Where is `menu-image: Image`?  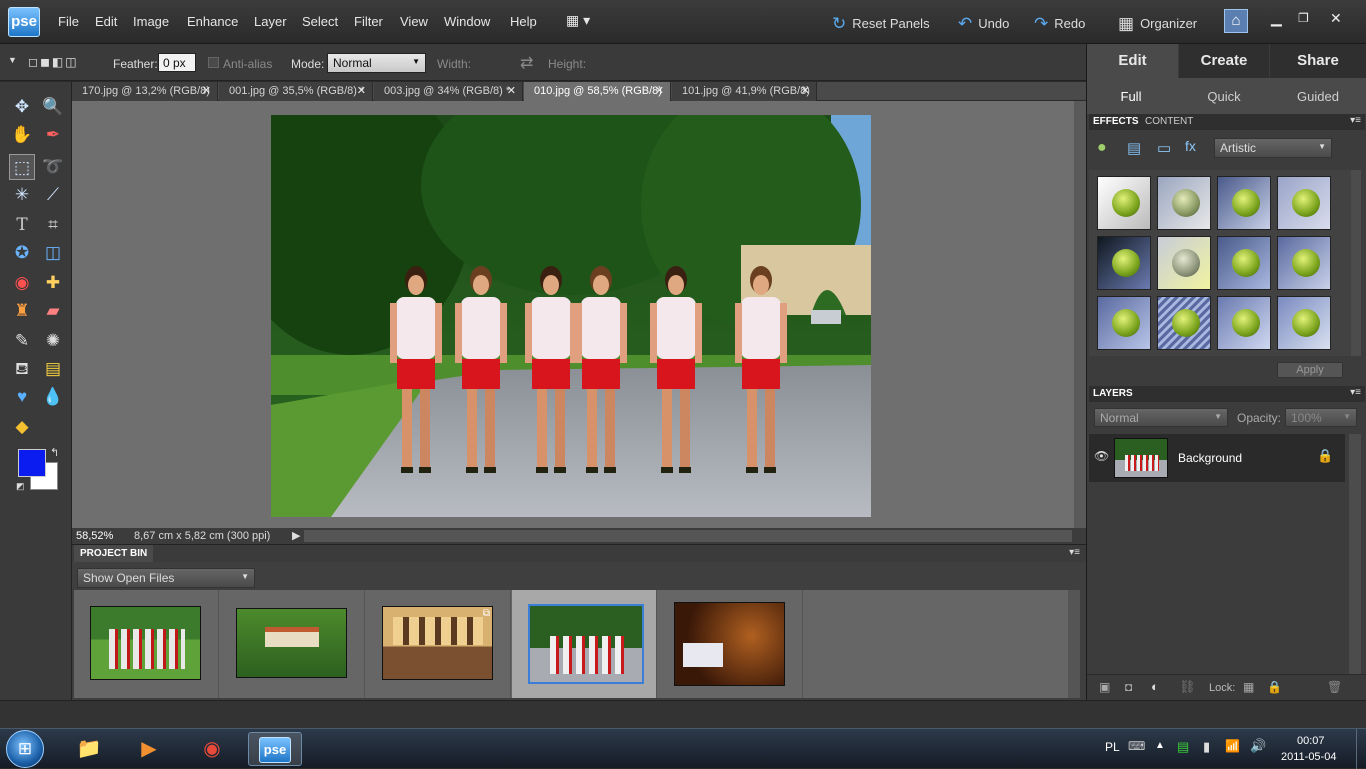
menu-image: Image is located at coordinates (151, 21).